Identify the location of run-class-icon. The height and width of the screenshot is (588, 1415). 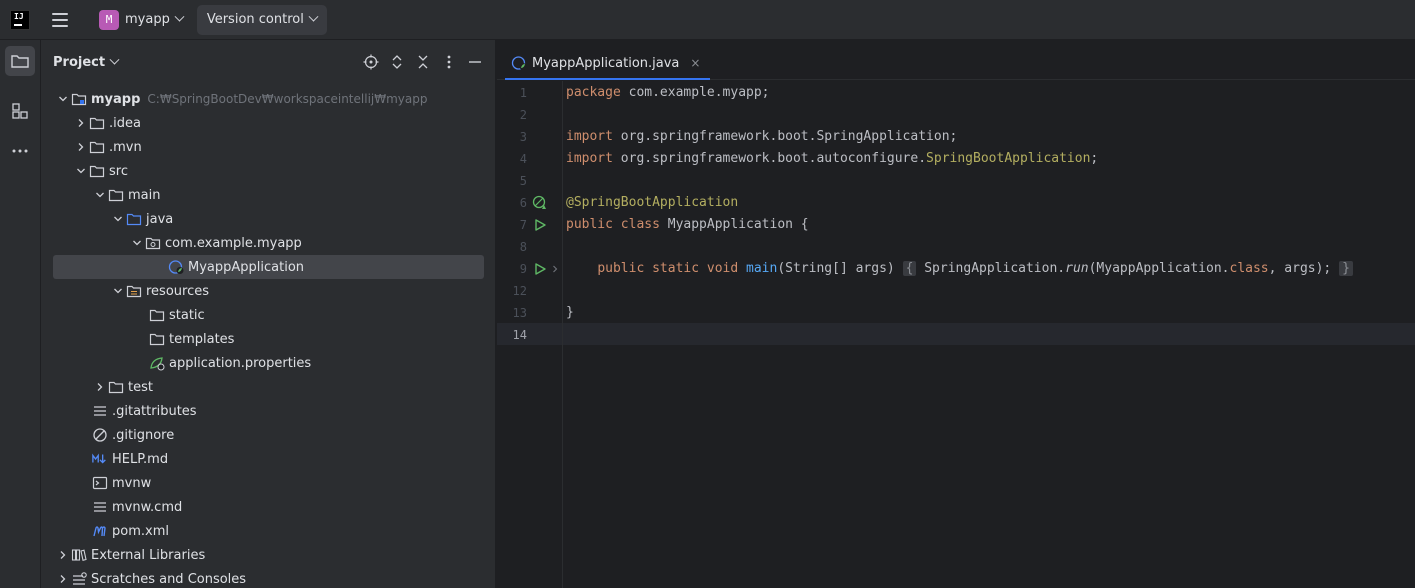
(540, 225).